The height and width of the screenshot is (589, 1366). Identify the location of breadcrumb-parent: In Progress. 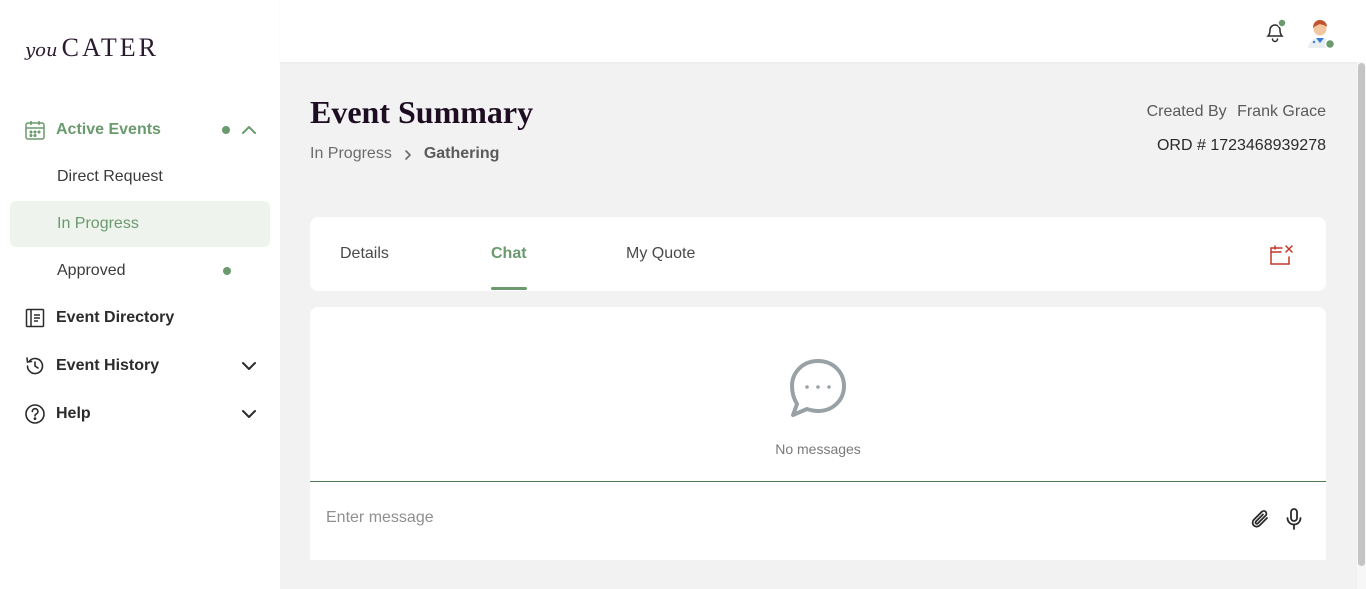
(351, 154).